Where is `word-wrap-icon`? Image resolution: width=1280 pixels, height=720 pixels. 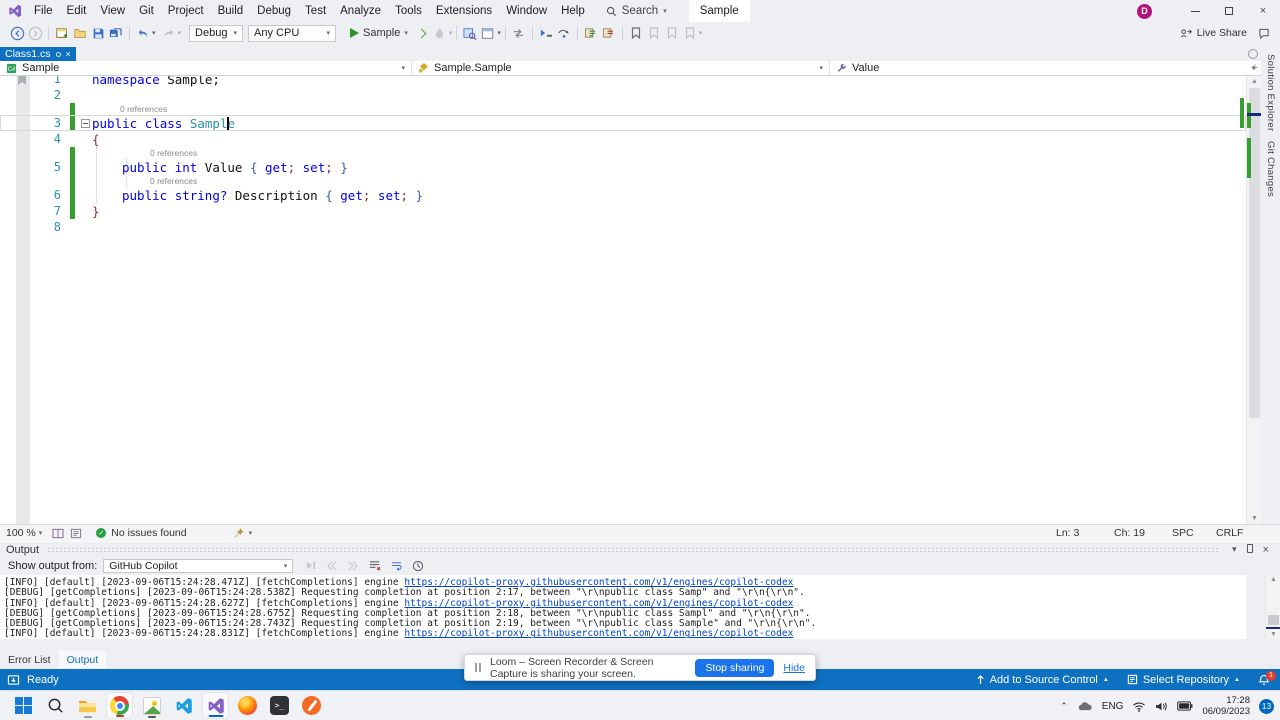 word-wrap-icon is located at coordinates (396, 565).